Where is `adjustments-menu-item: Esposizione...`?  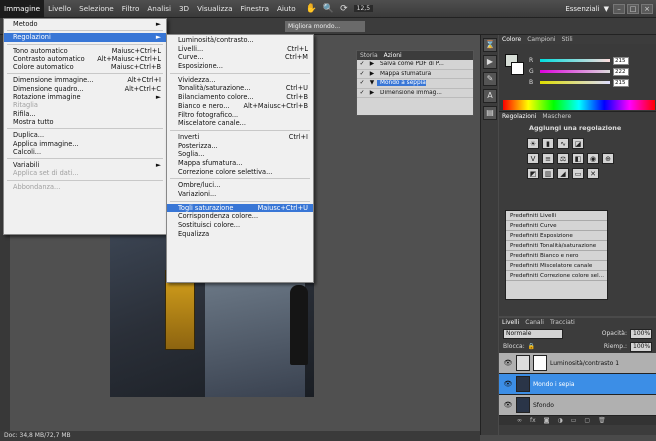 adjustments-menu-item: Esposizione... is located at coordinates (240, 66).